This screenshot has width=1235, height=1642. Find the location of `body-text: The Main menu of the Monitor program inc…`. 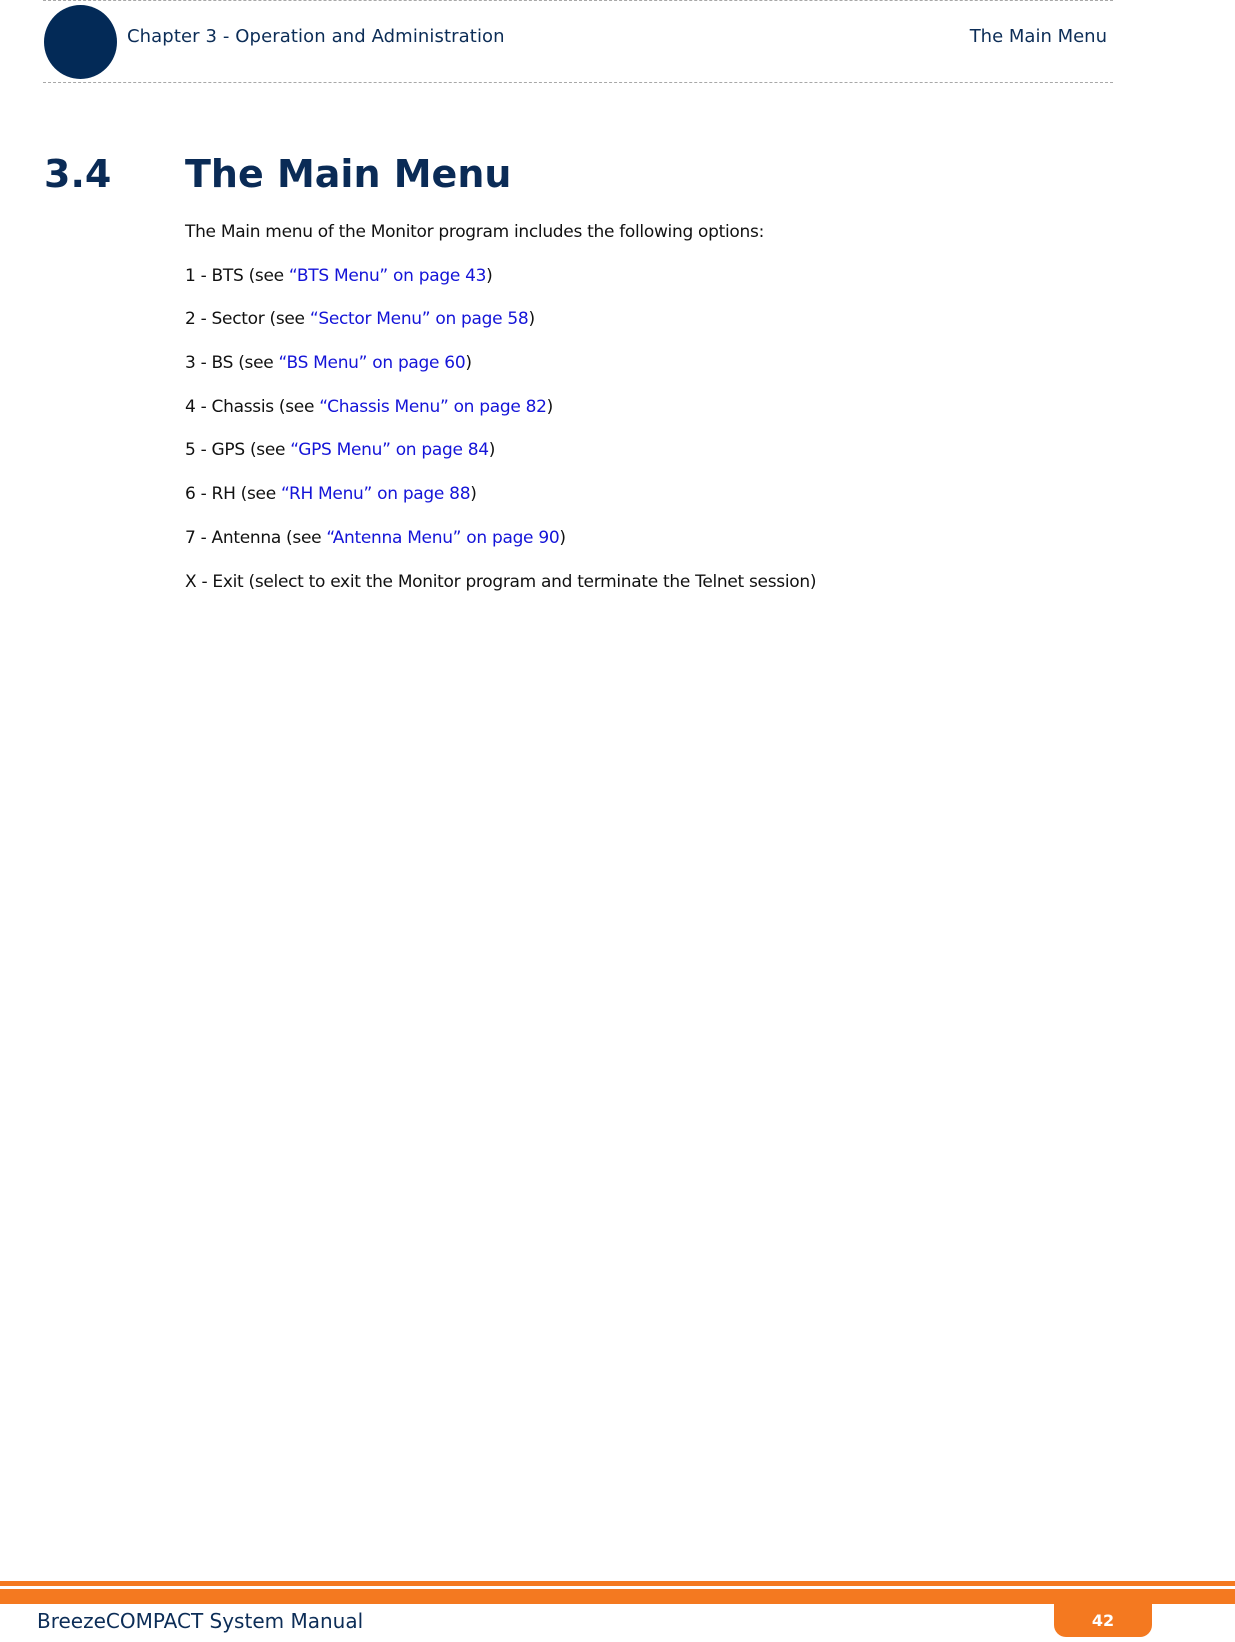

body-text: The Main menu of the Monitor program inc… is located at coordinates (500, 416).